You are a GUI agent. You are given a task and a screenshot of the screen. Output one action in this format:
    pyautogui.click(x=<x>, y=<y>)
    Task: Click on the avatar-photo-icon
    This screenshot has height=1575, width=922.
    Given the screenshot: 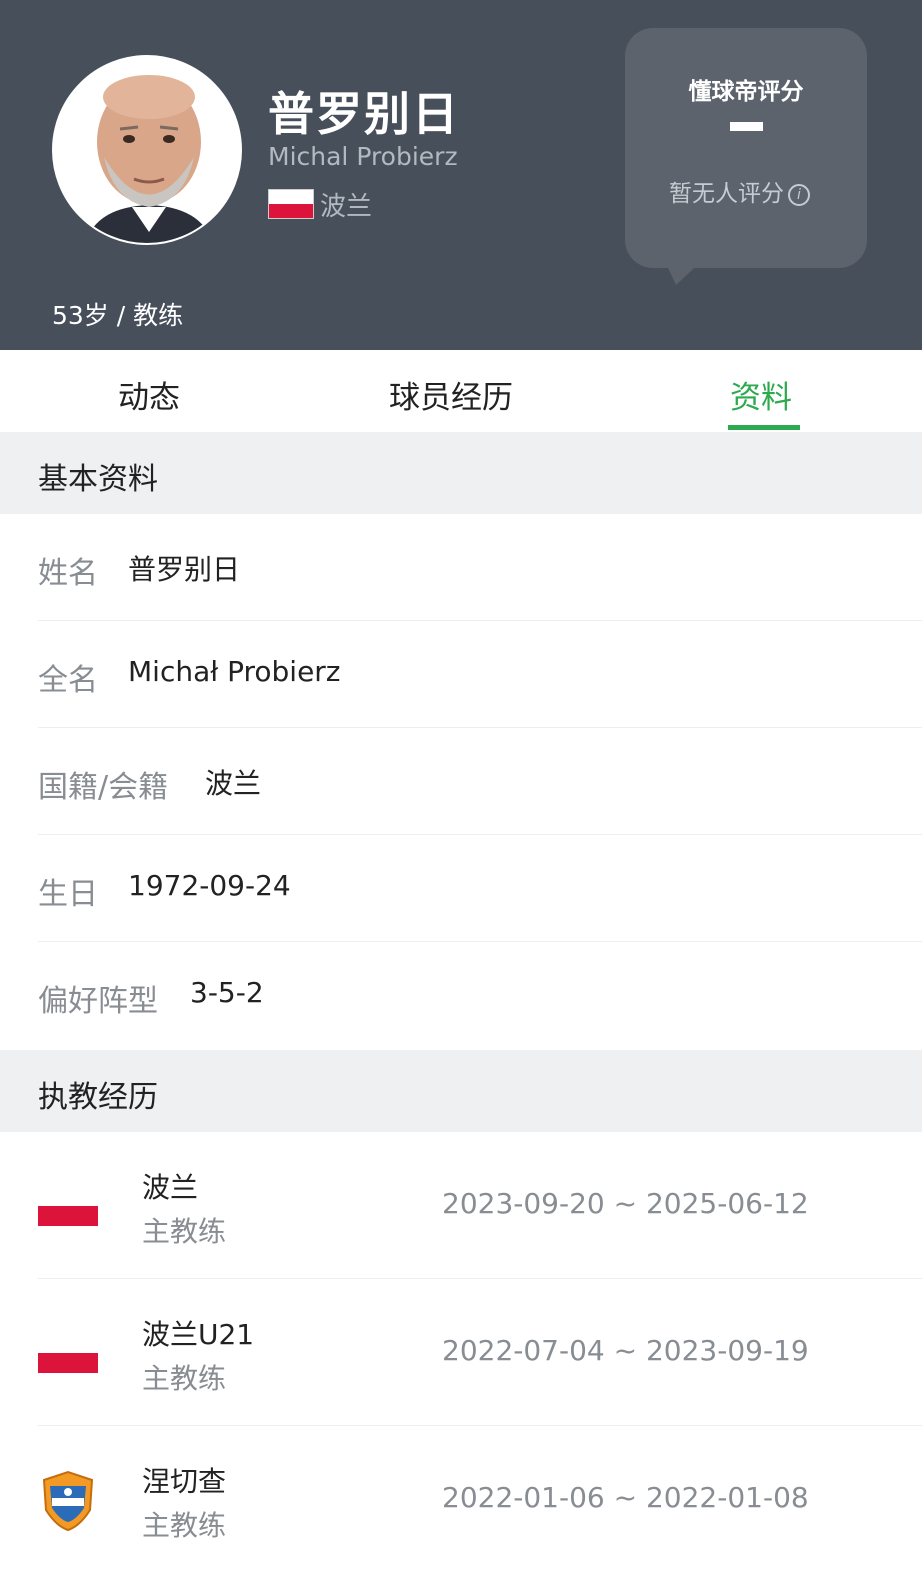 What is the action you would take?
    pyautogui.click(x=147, y=150)
    